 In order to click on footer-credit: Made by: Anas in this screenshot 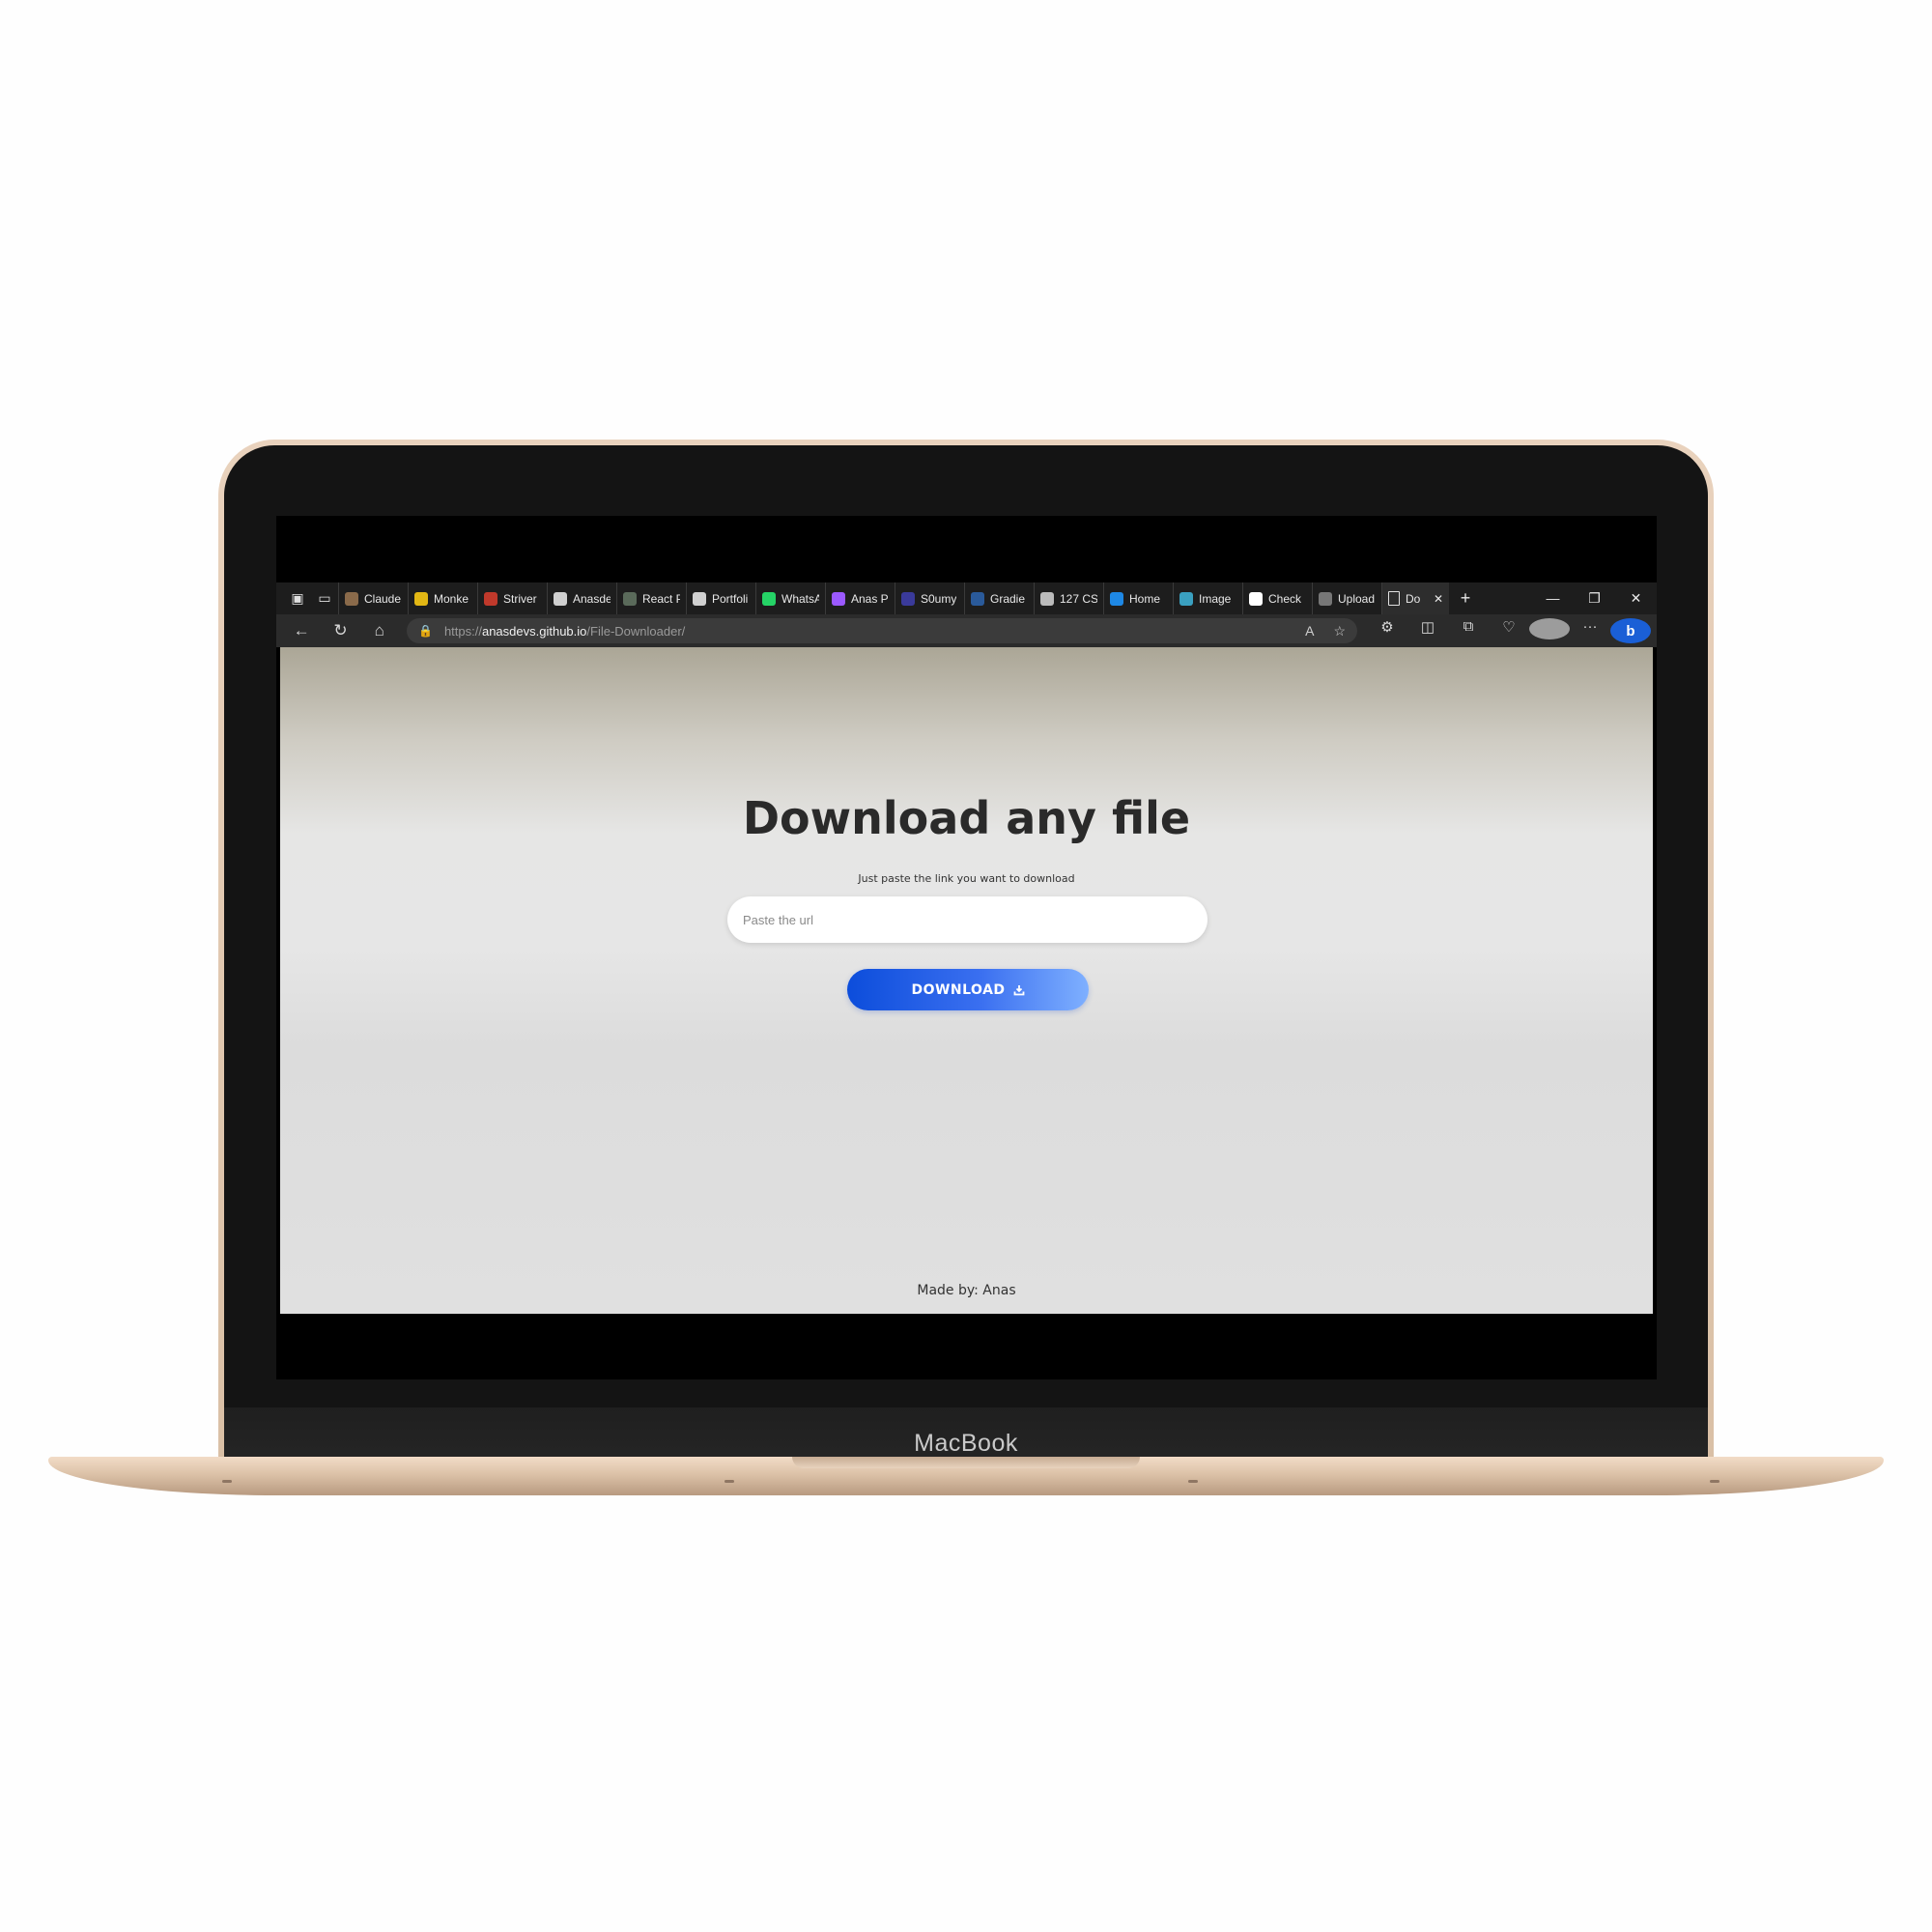, I will do `click(966, 1290)`.